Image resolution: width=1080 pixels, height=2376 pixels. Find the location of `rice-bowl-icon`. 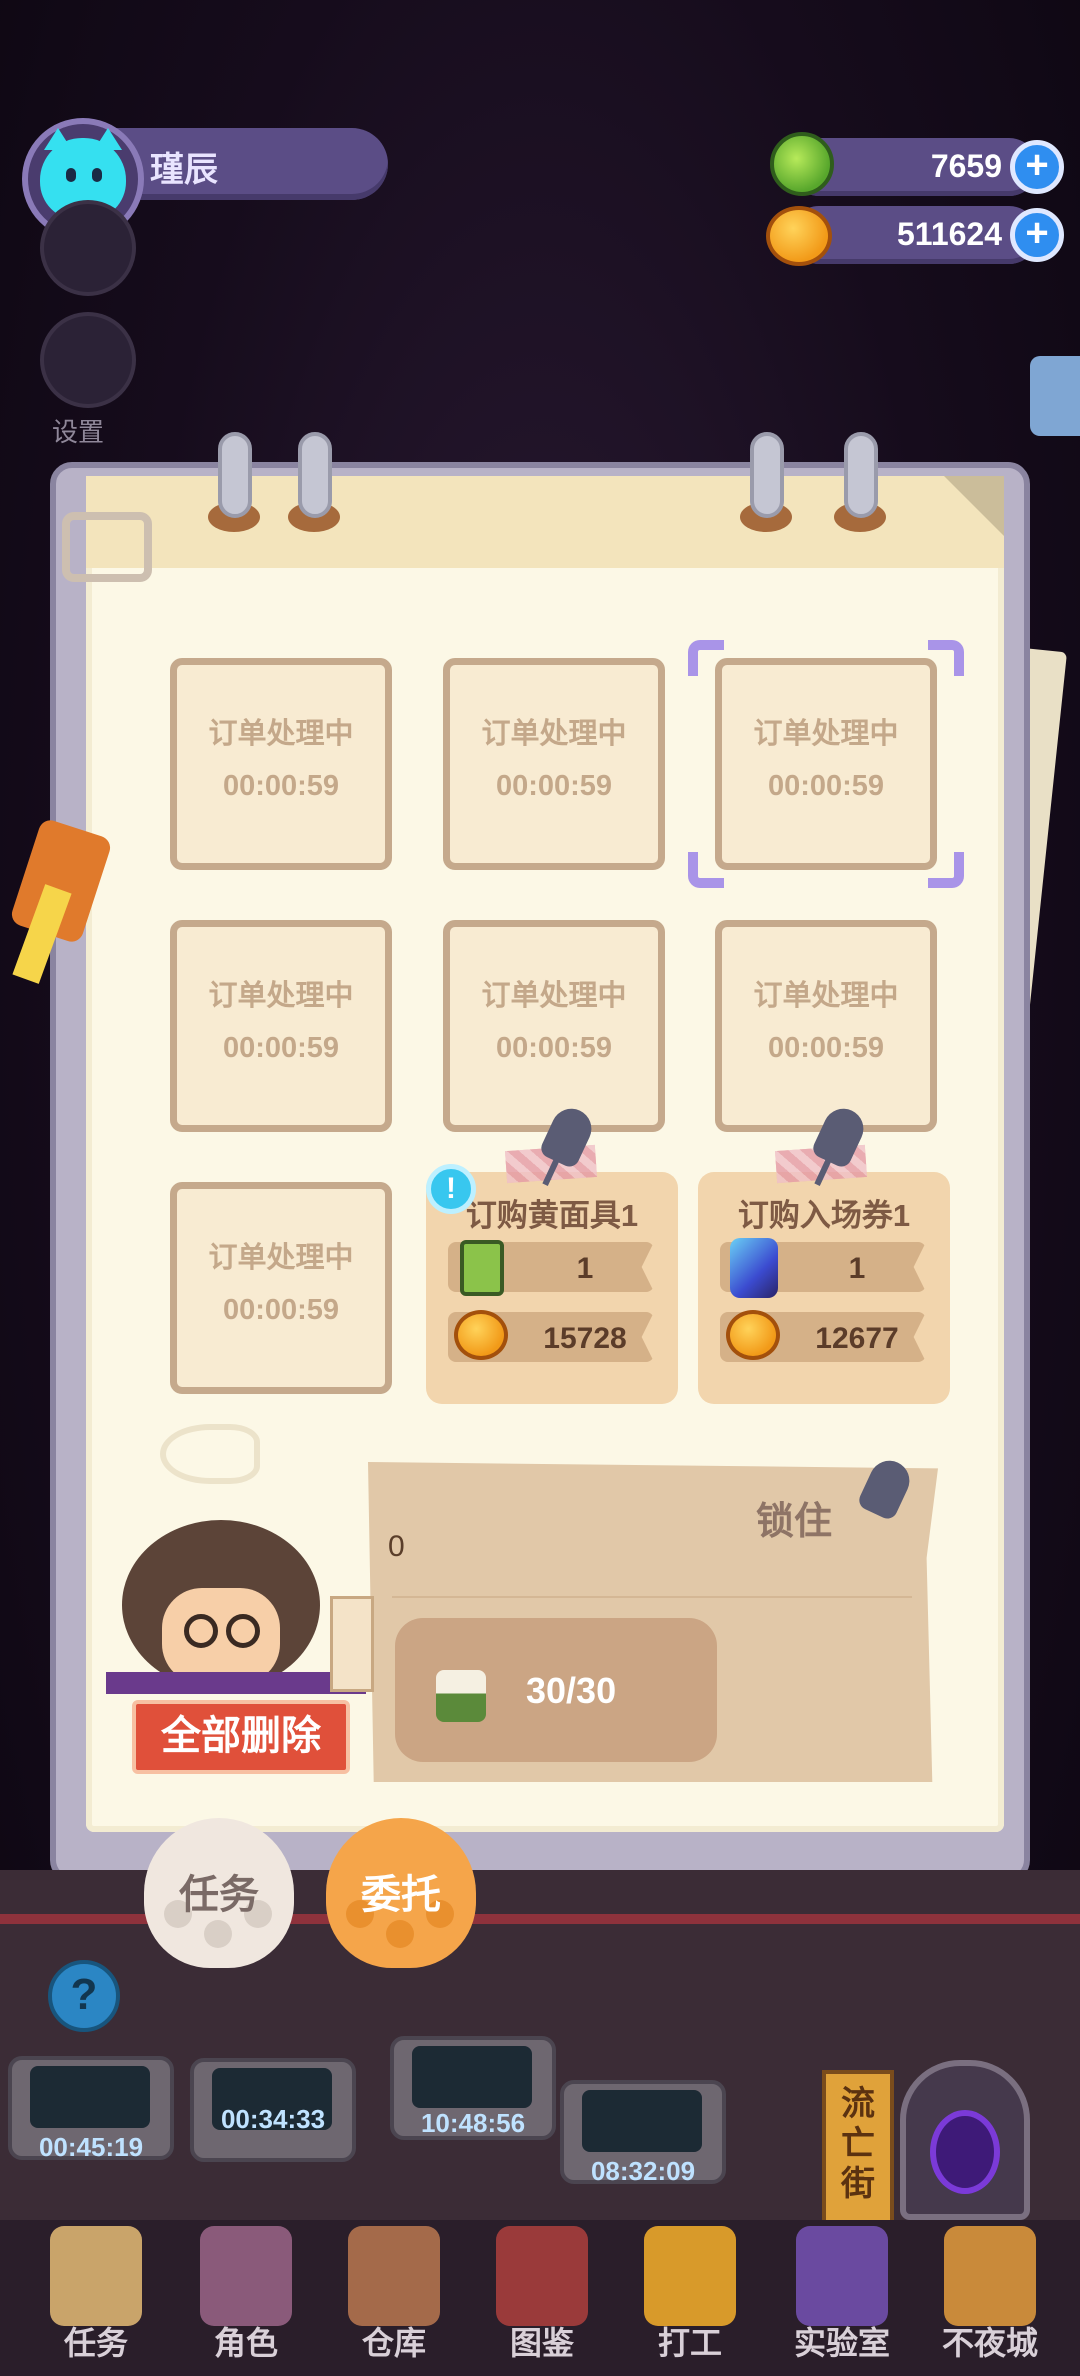

rice-bowl-icon is located at coordinates (461, 1696).